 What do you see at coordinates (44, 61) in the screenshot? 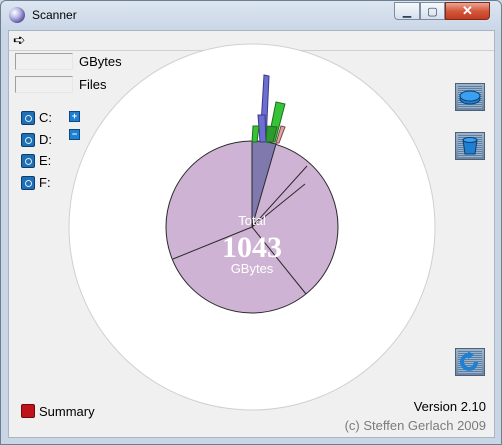
I see `gbytes-value-field` at bounding box center [44, 61].